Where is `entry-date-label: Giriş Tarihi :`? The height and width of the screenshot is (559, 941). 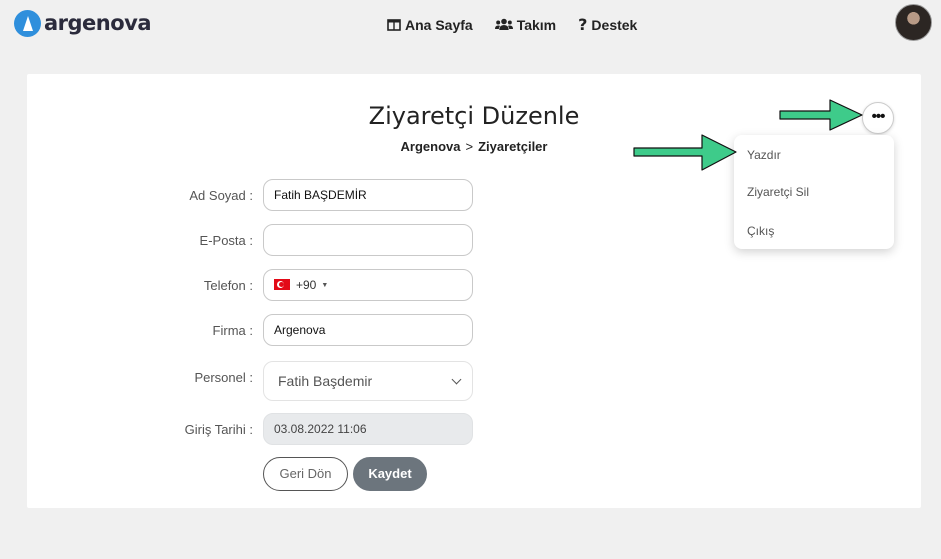
entry-date-label: Giriş Tarihi : is located at coordinates (218, 429).